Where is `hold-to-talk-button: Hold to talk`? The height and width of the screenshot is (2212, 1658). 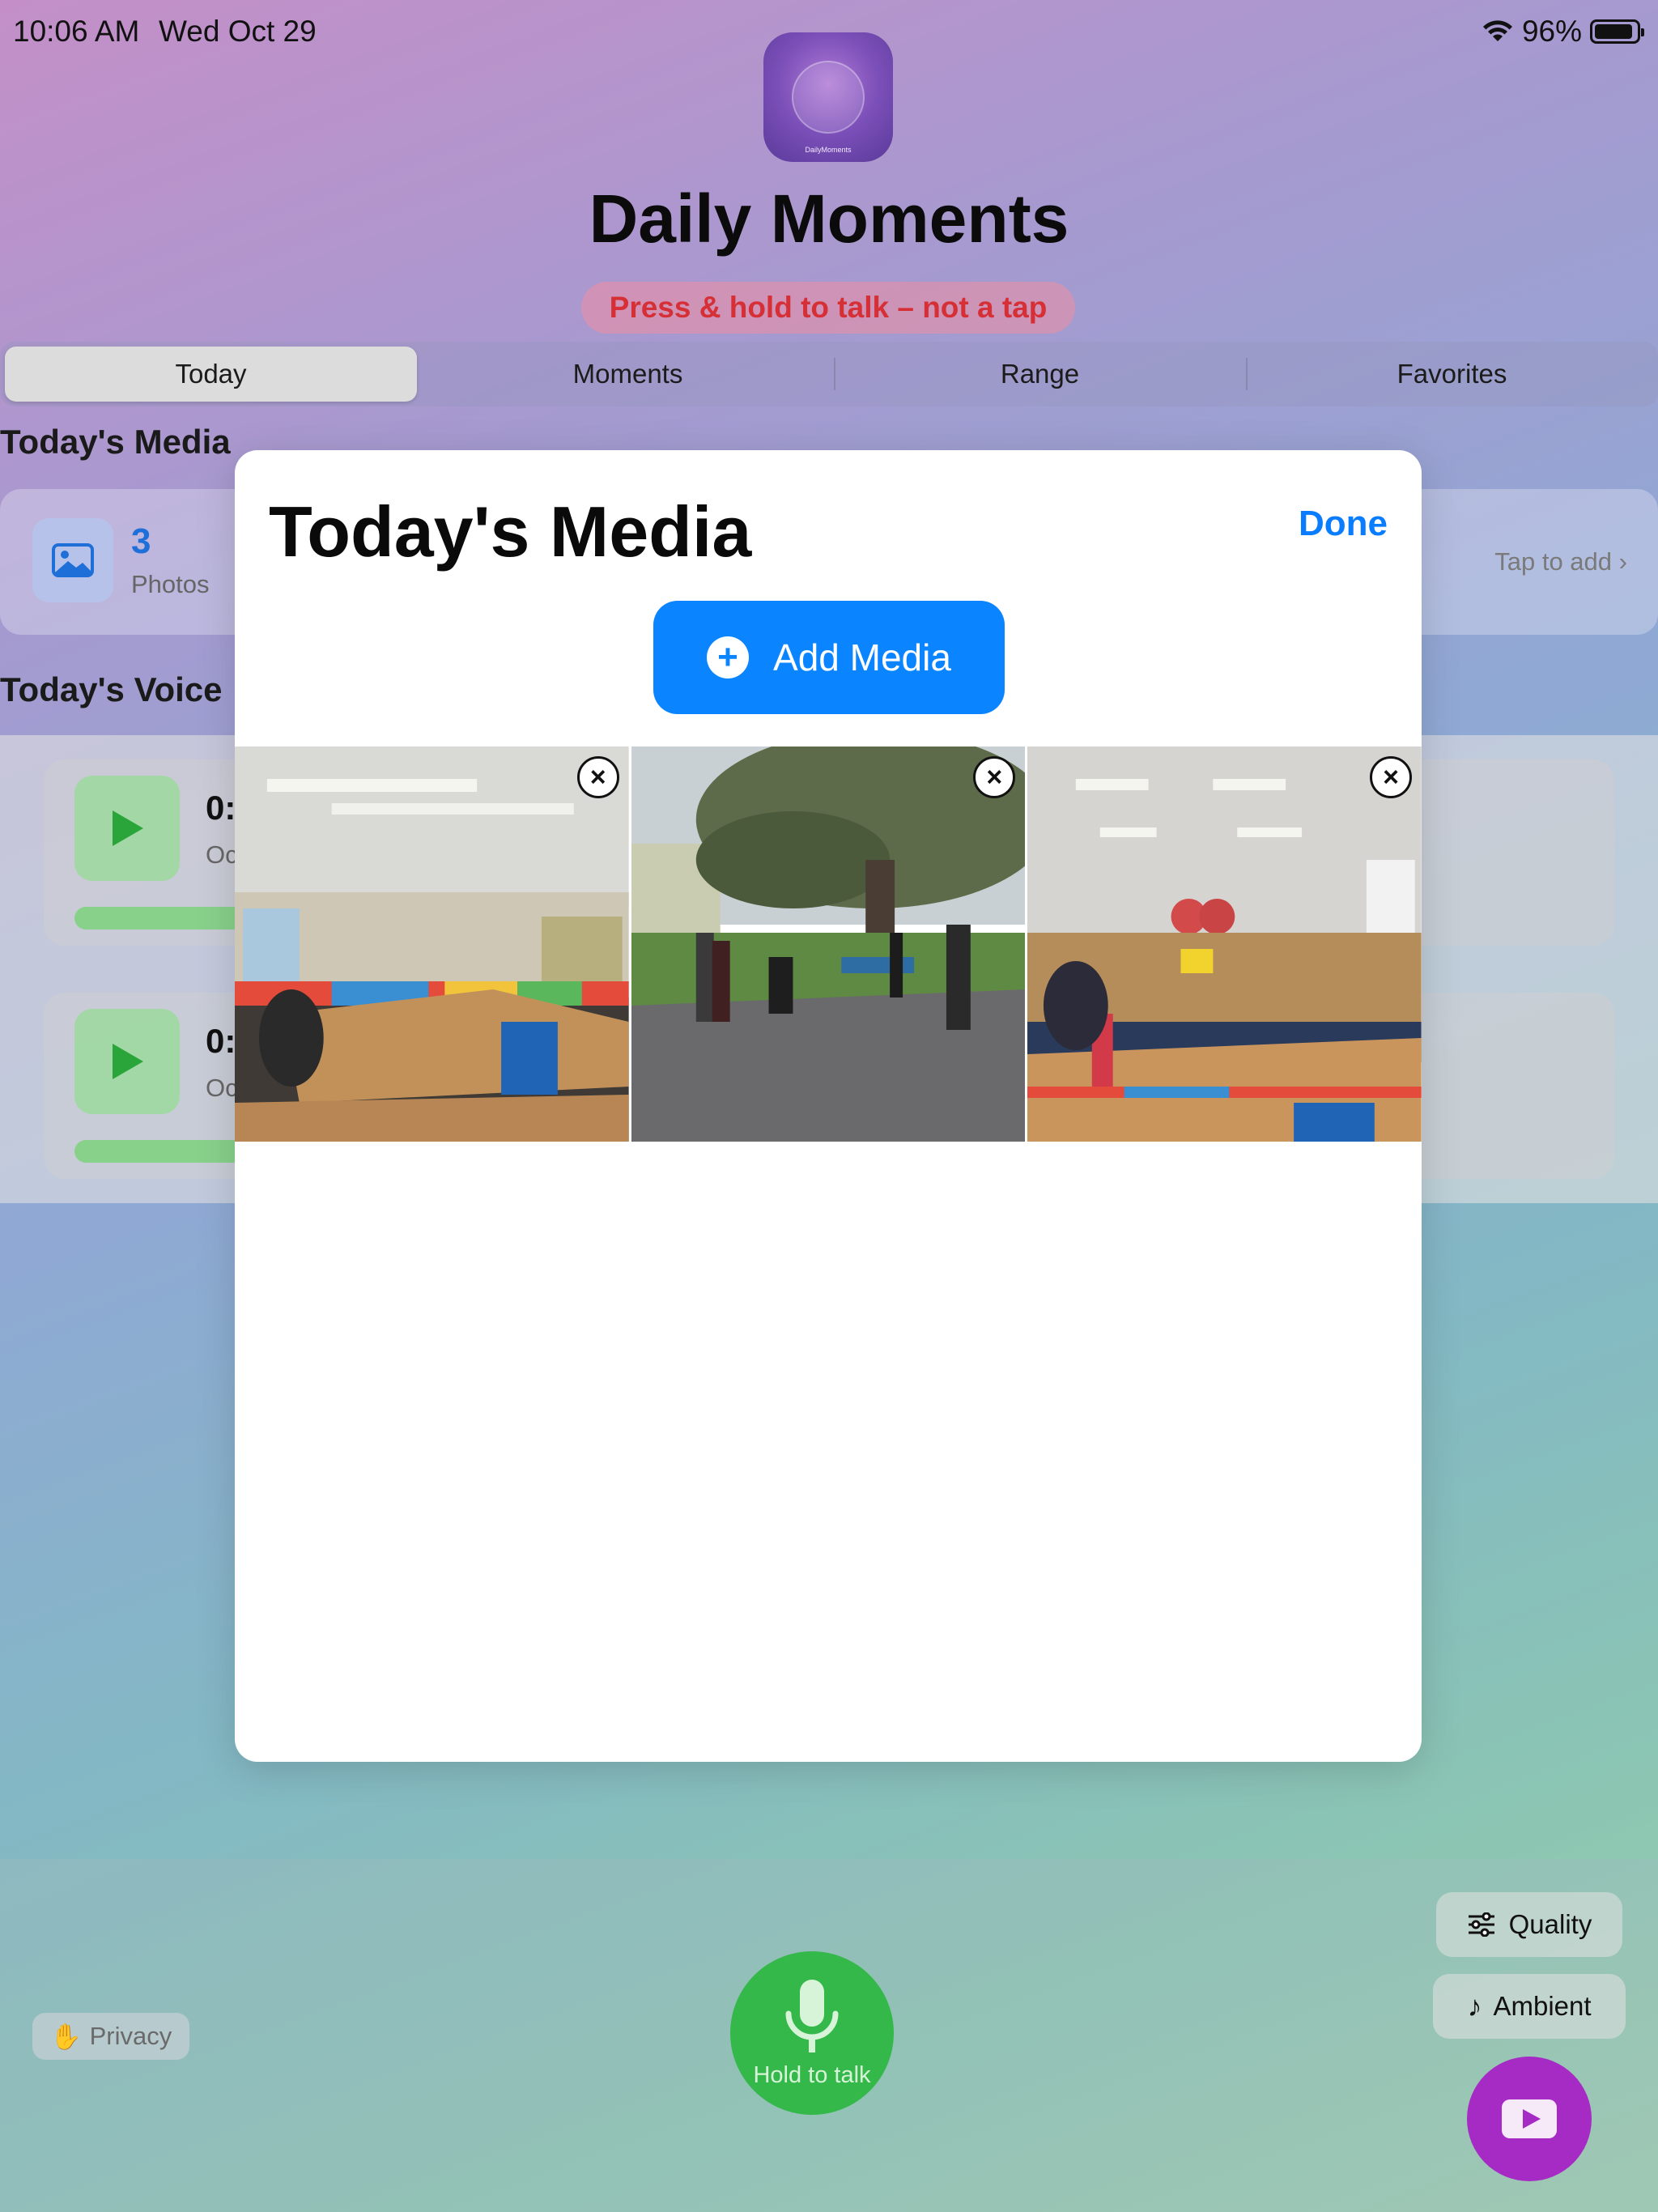
hold-to-talk-button: Hold to talk is located at coordinates (812, 2033).